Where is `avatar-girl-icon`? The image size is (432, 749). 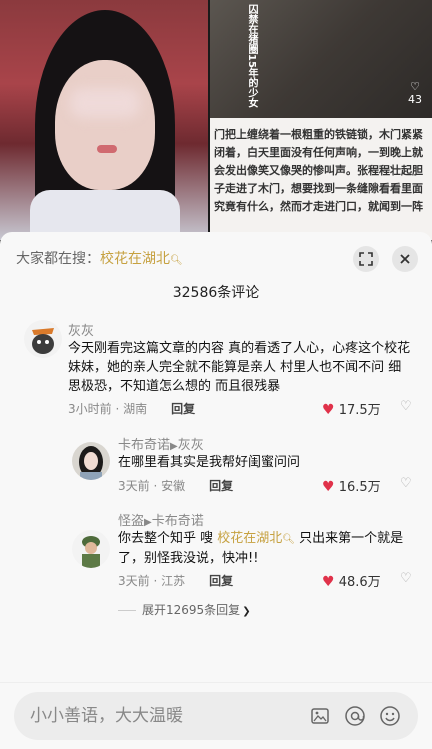
avatar-girl-icon is located at coordinates (91, 461).